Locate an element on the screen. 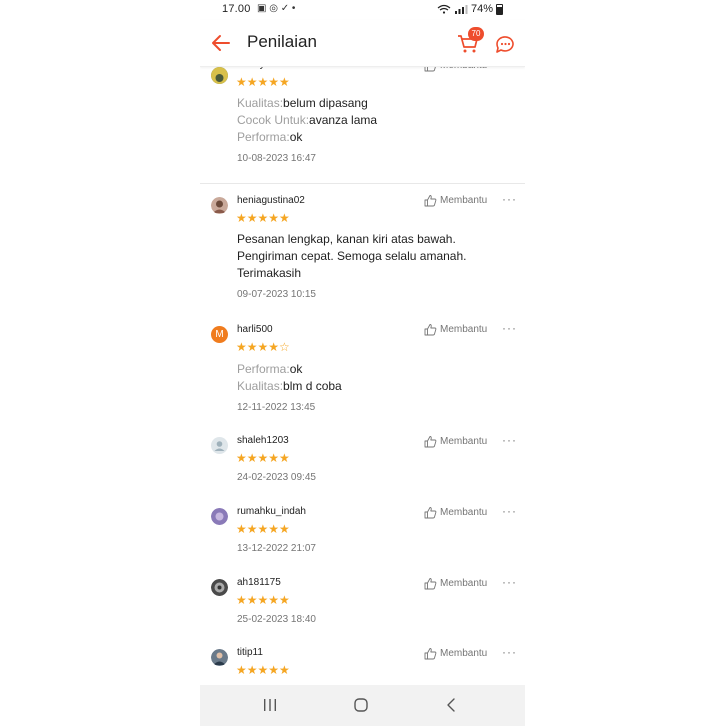 The width and height of the screenshot is (726, 726). arrow-left-icon is located at coordinates (221, 43).